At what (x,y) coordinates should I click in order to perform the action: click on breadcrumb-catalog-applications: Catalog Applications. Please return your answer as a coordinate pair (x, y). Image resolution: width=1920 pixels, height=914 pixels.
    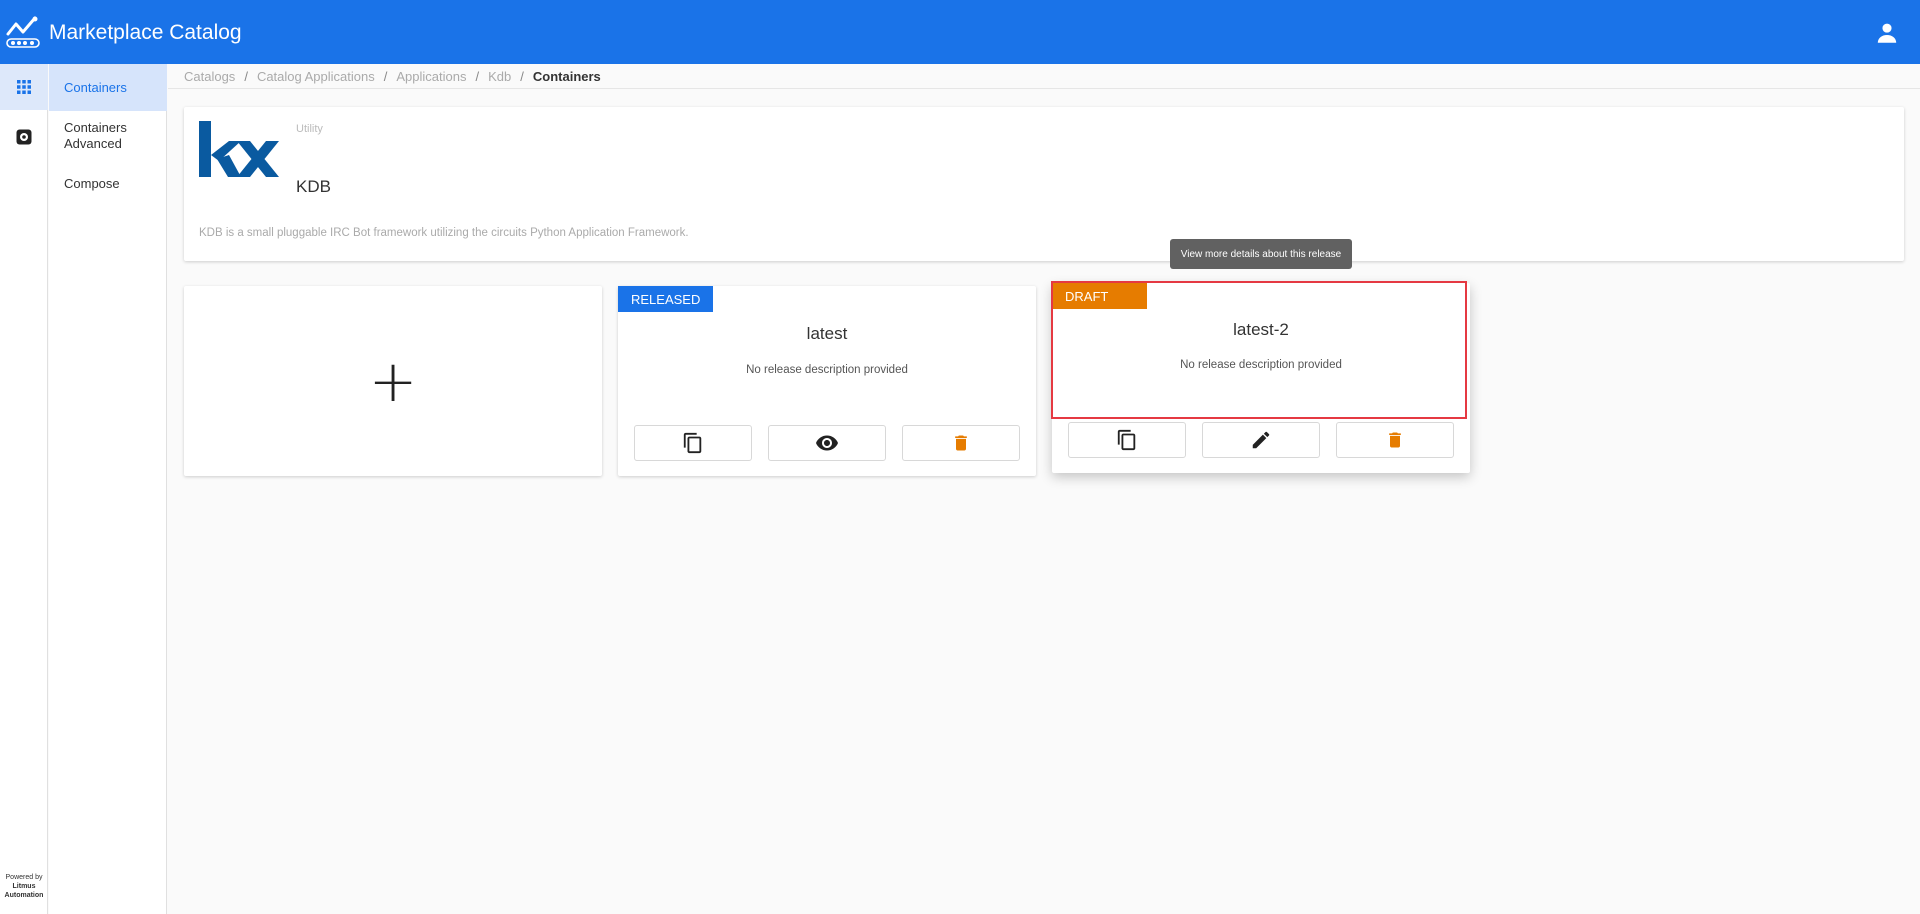
    Looking at the image, I should click on (316, 76).